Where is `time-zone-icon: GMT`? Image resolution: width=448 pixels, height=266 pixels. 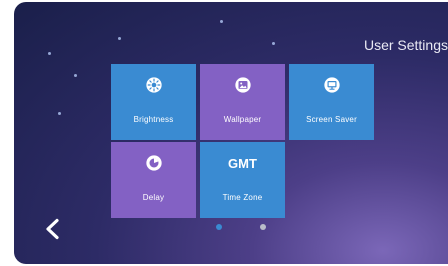 time-zone-icon: GMT is located at coordinates (242, 163).